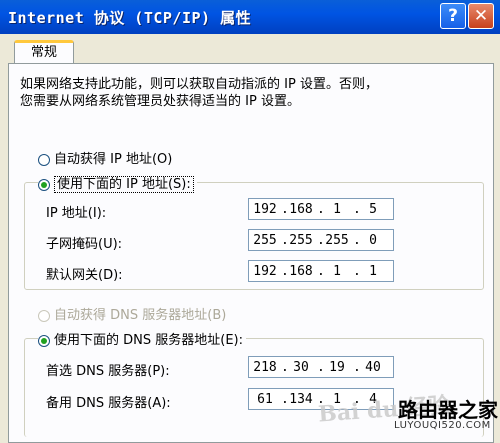 The height and width of the screenshot is (443, 500). What do you see at coordinates (321, 367) in the screenshot?
I see `preferred-dns-input: 218. 30. 19. 40` at bounding box center [321, 367].